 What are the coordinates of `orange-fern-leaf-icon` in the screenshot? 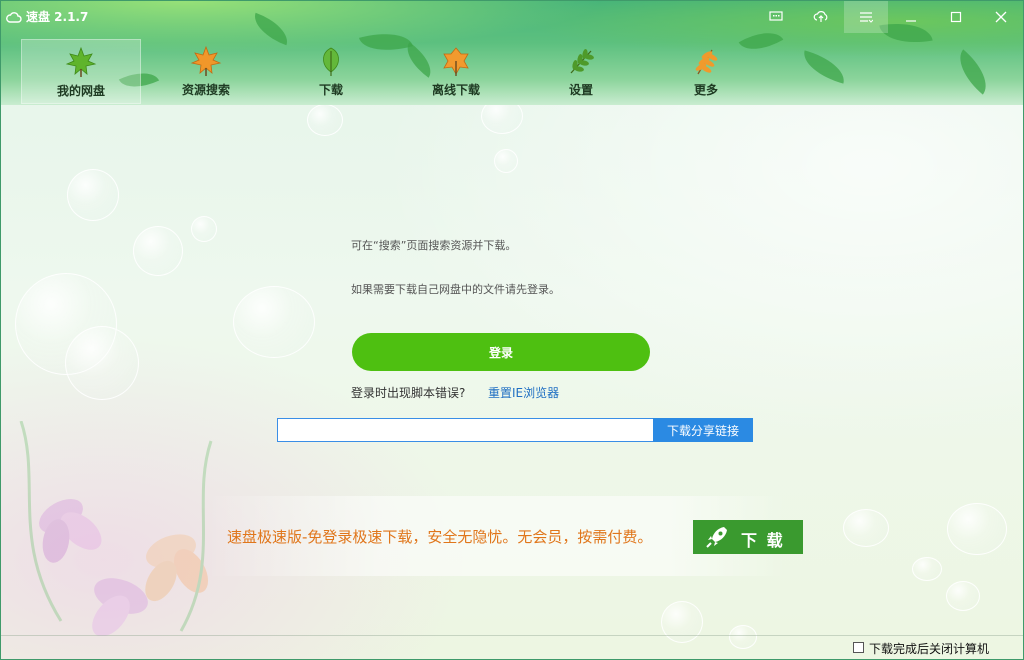 It's located at (706, 61).